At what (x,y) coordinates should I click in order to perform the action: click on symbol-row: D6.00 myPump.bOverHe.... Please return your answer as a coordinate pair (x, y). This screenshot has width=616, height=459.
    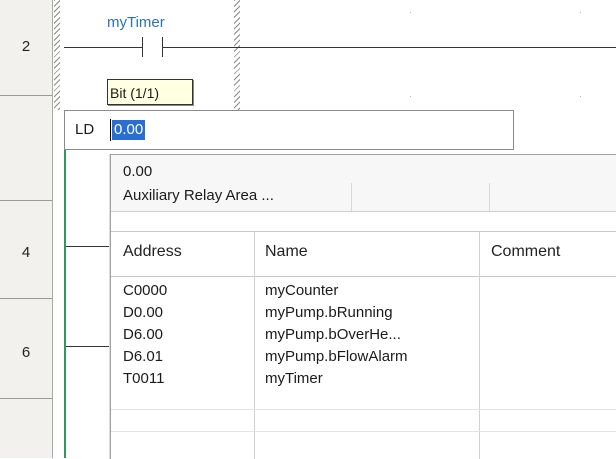
    Looking at the image, I should click on (363, 335).